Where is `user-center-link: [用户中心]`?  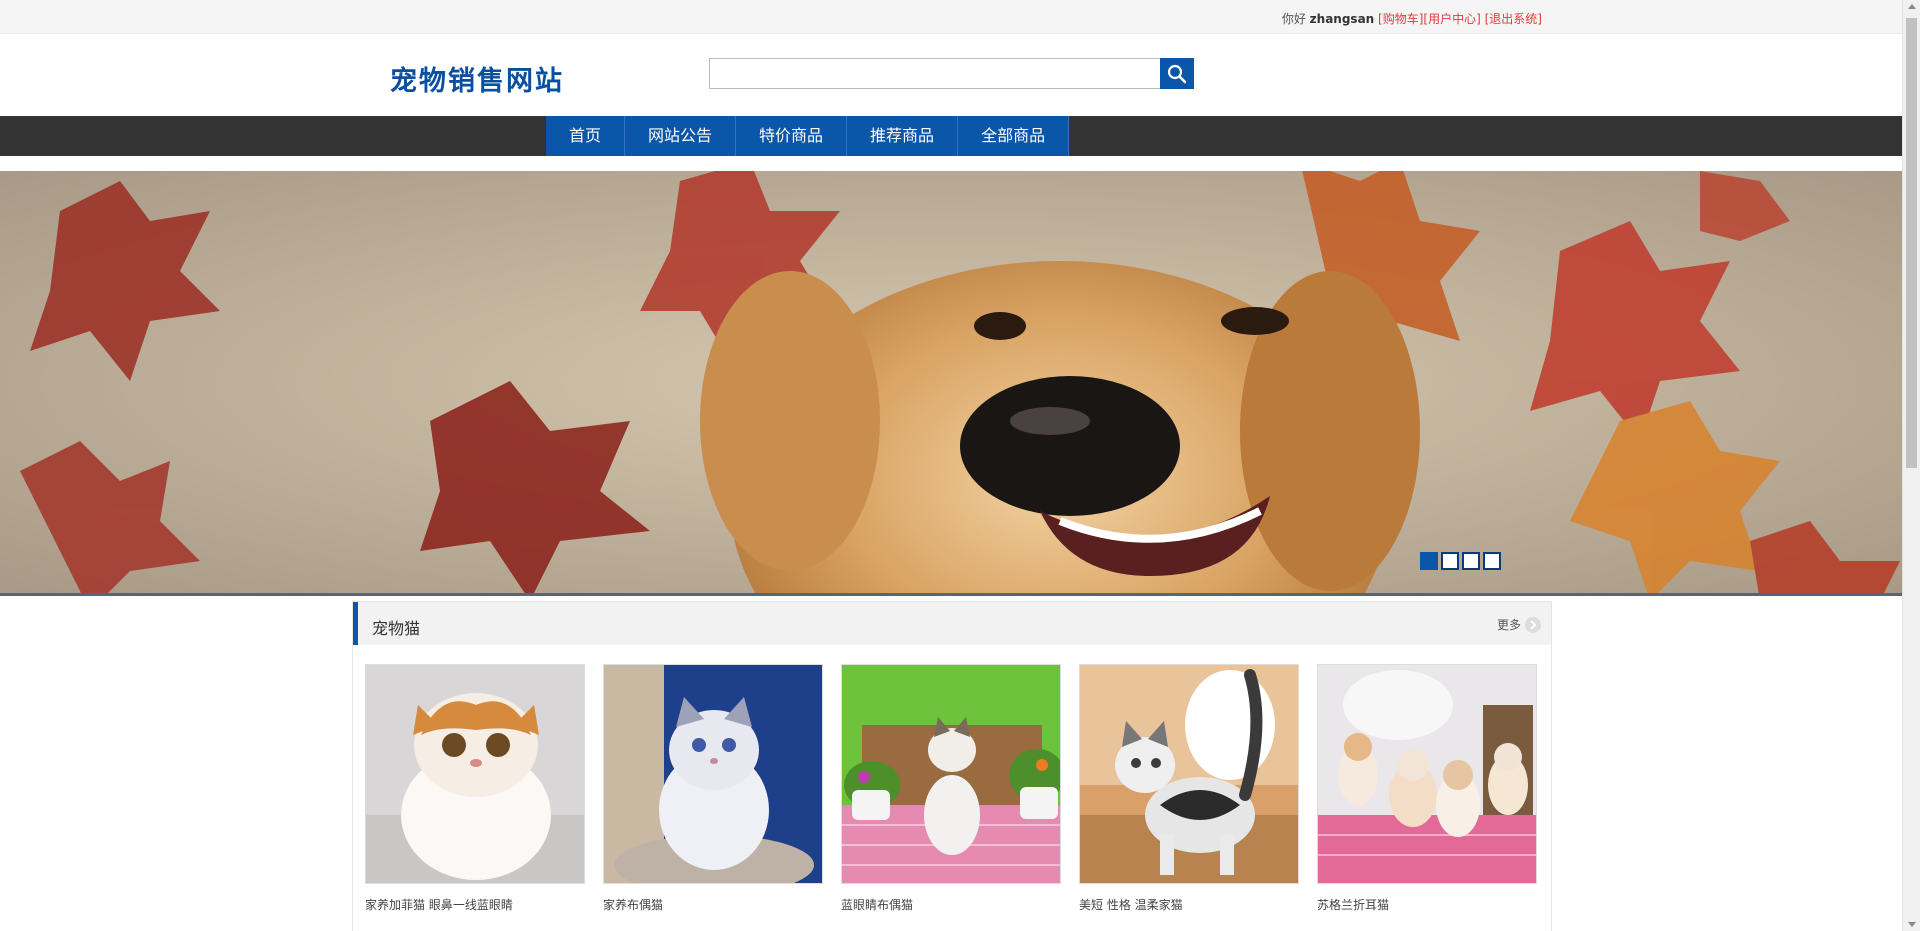 user-center-link: [用户中心] is located at coordinates (1451, 19).